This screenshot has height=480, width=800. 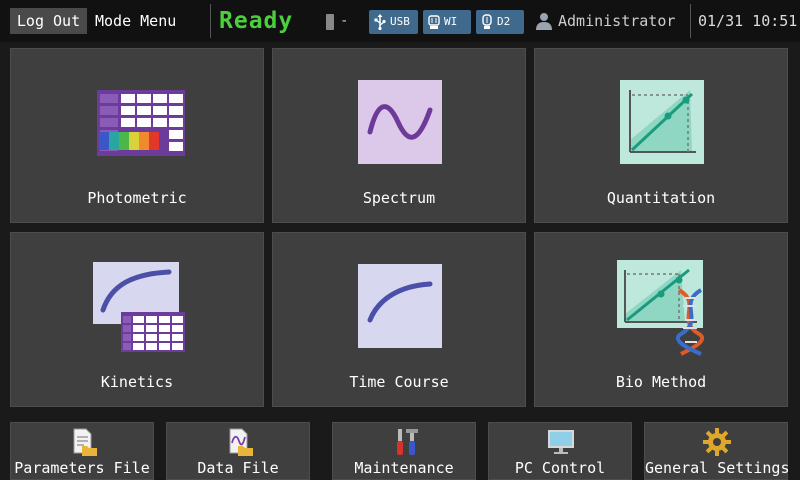 What do you see at coordinates (407, 442) in the screenshot?
I see `maintenance-icon` at bounding box center [407, 442].